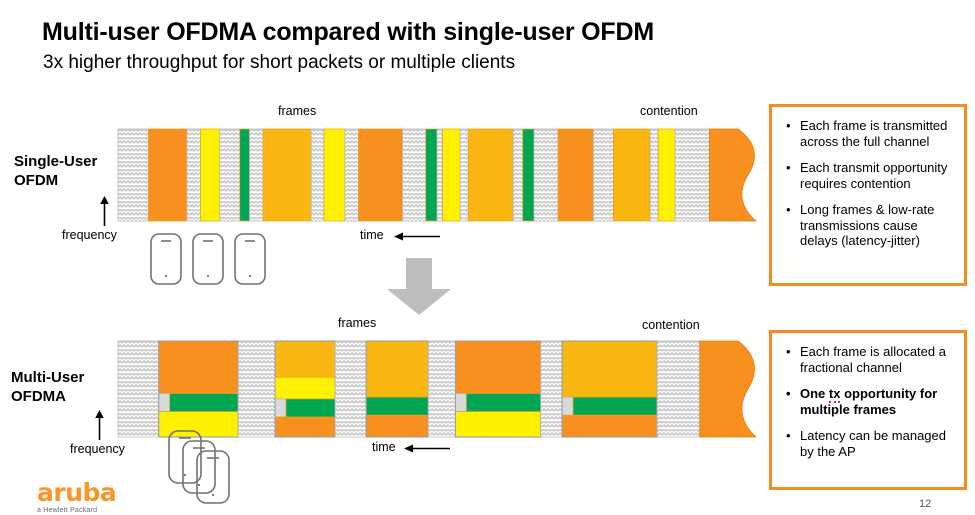 The width and height of the screenshot is (975, 515). What do you see at coordinates (384, 447) in the screenshot?
I see `time-label-bottom: time` at bounding box center [384, 447].